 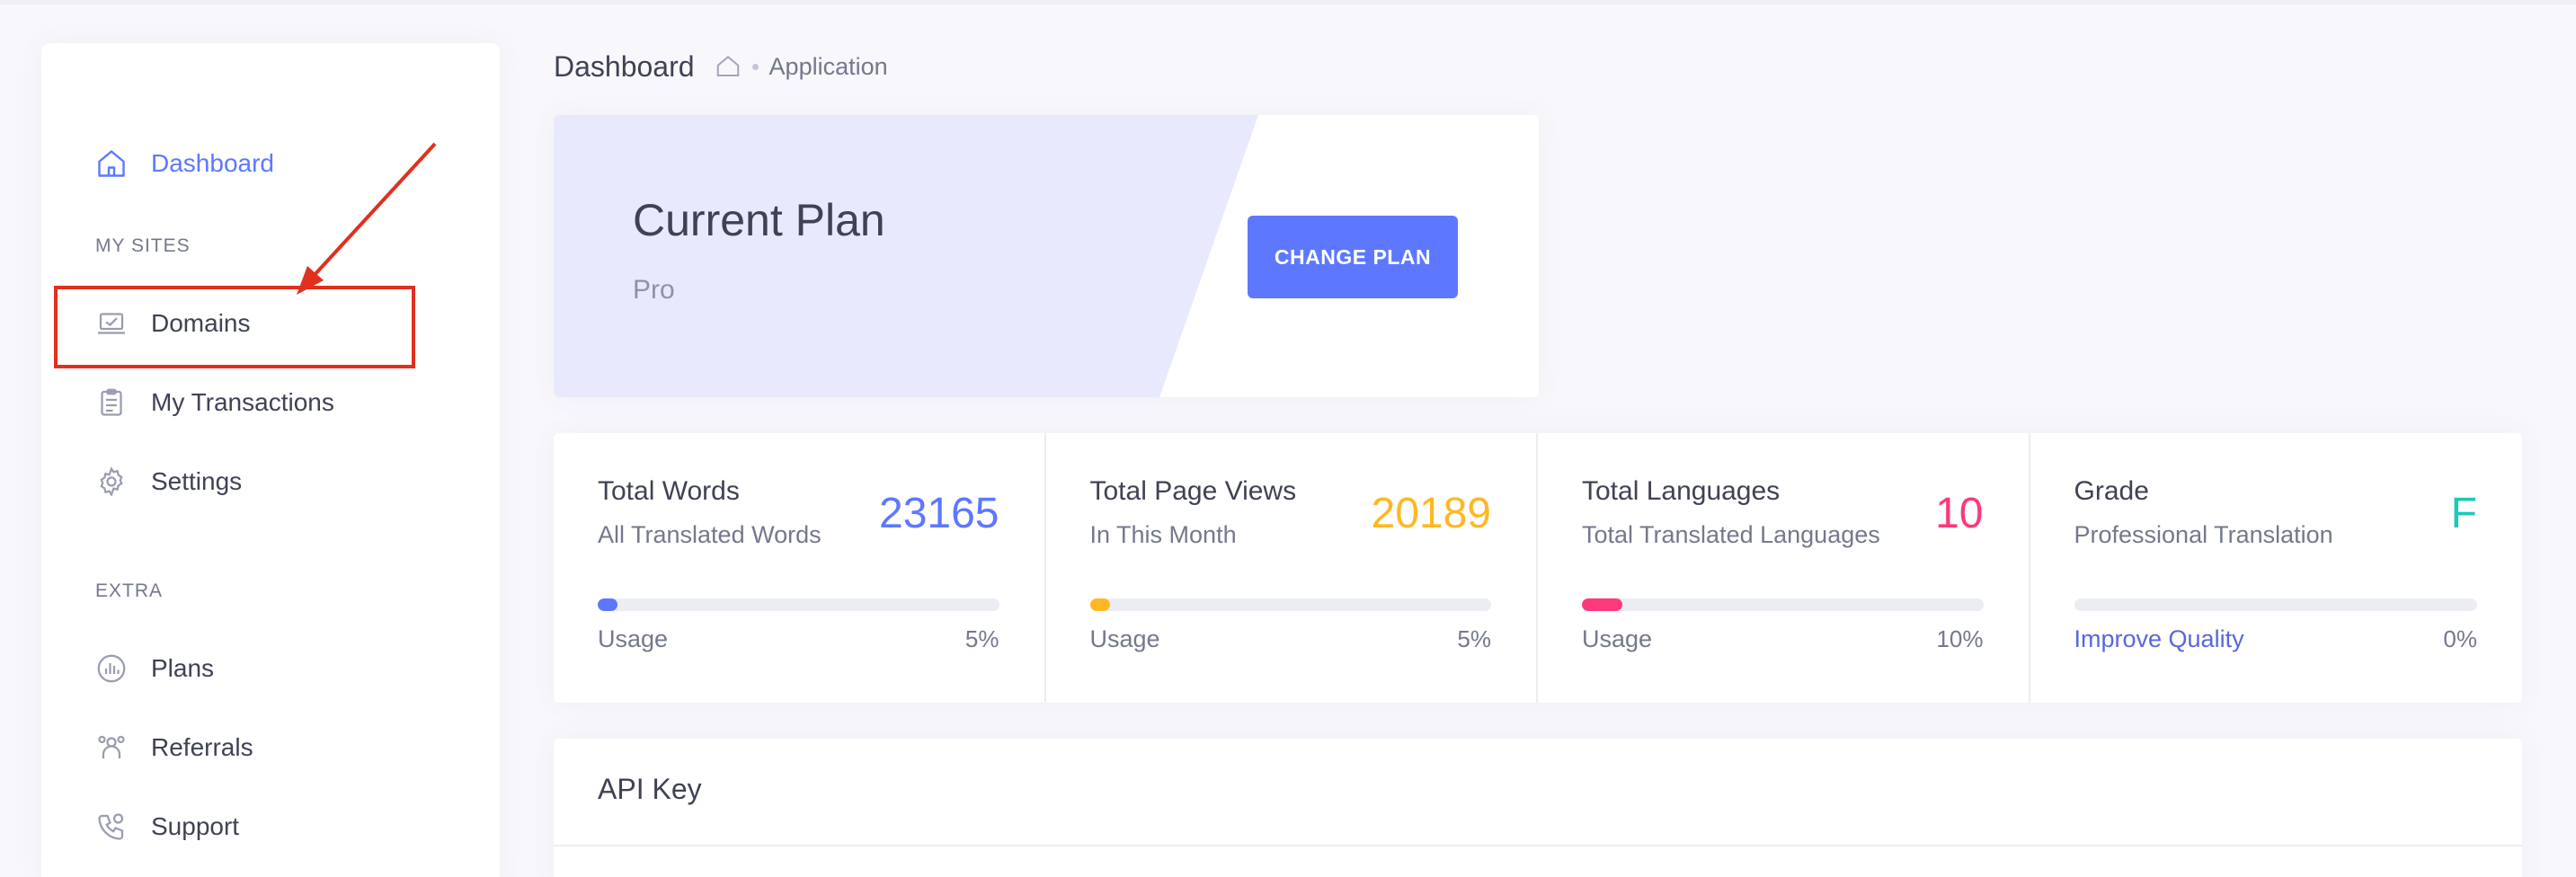 I want to click on sidebar-item-label: Support, so click(x=195, y=826).